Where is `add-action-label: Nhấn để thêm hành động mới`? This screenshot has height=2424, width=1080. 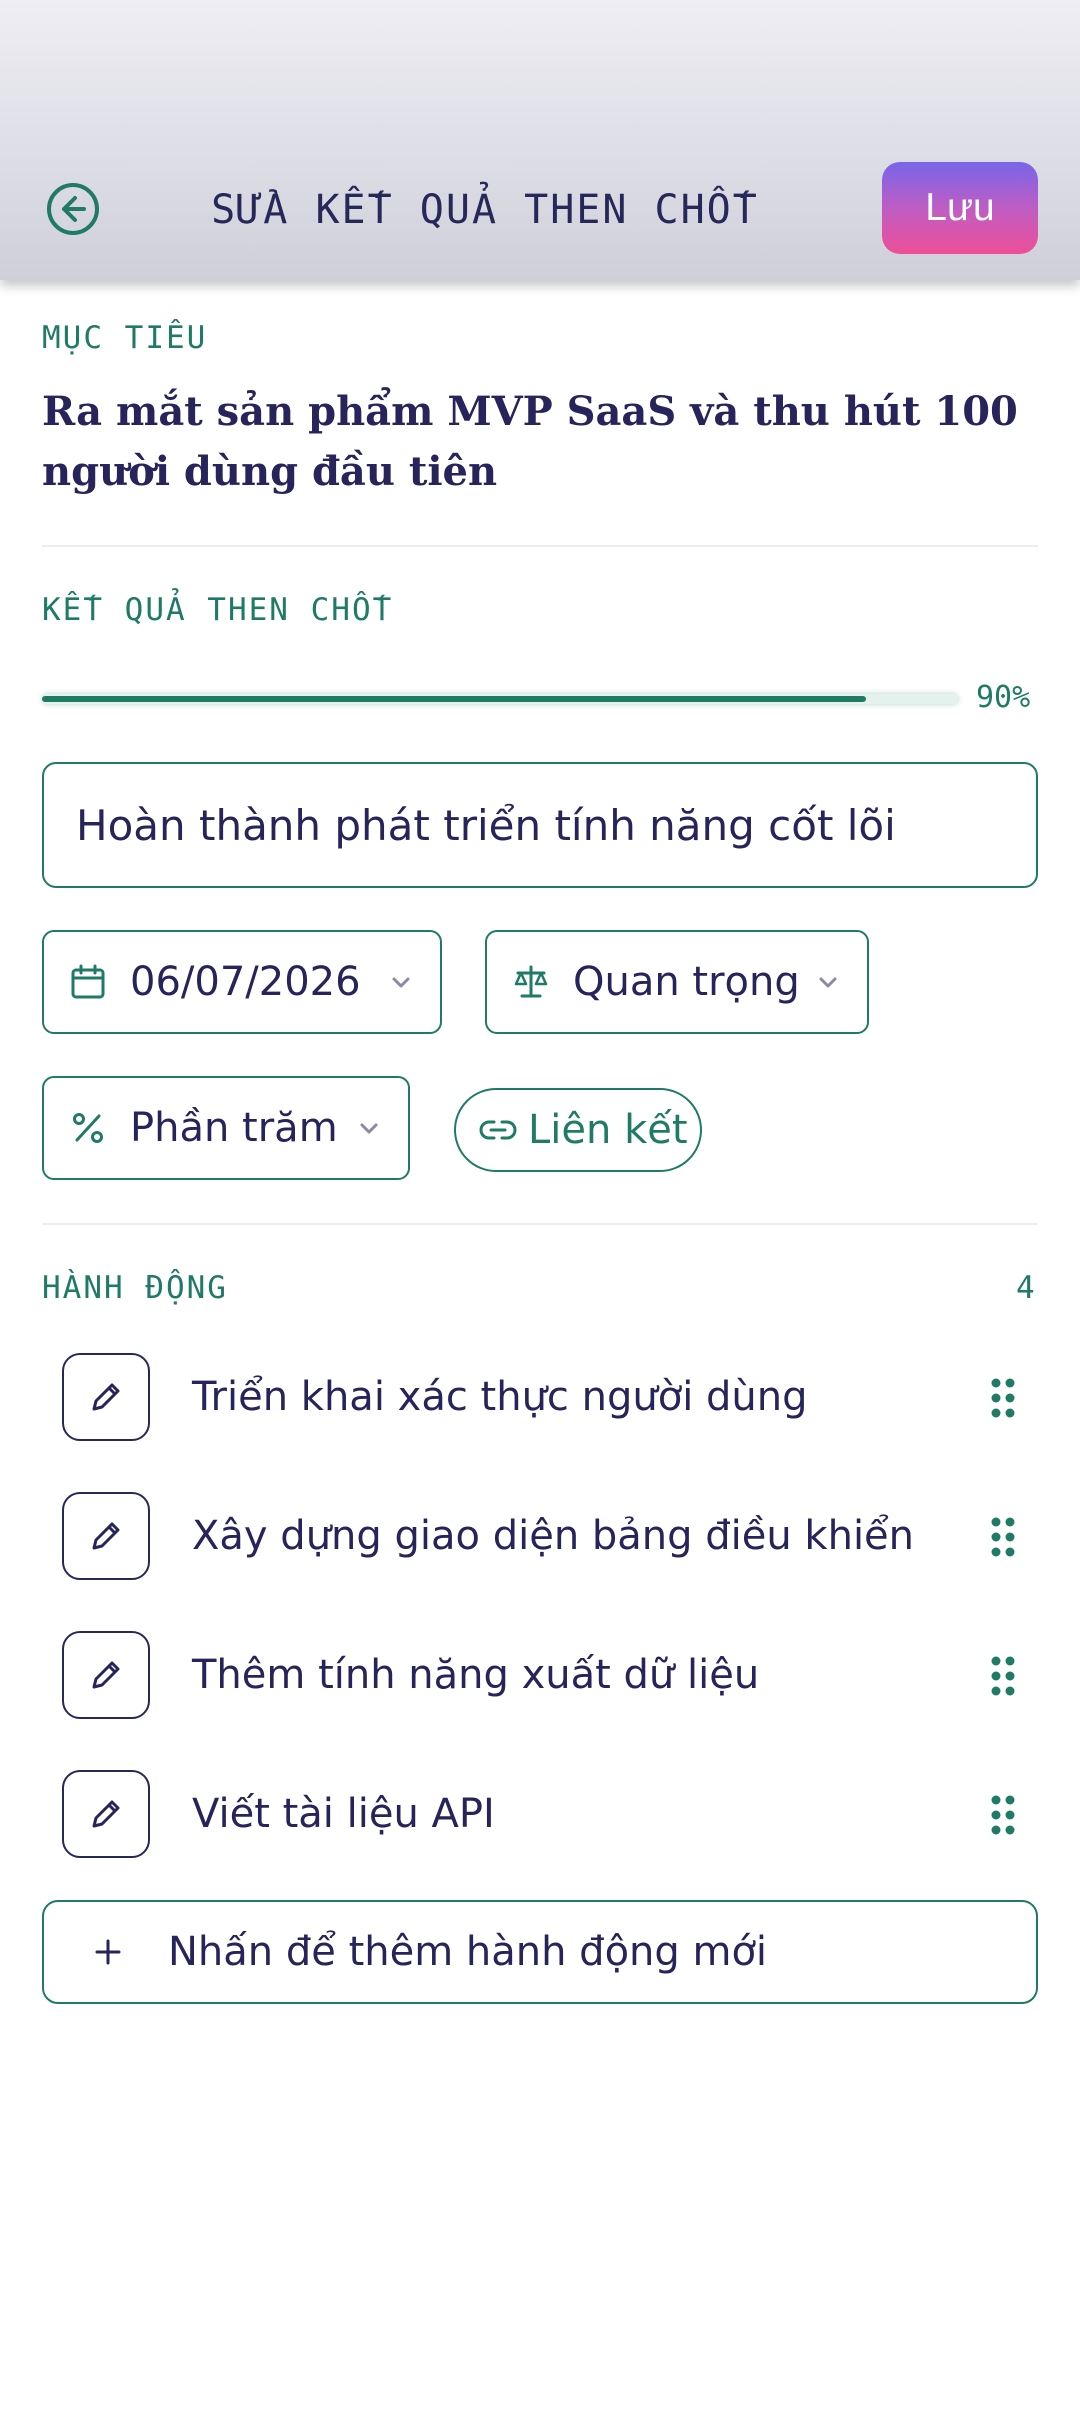
add-action-label: Nhấn để thêm hành động mới is located at coordinates (468, 1952).